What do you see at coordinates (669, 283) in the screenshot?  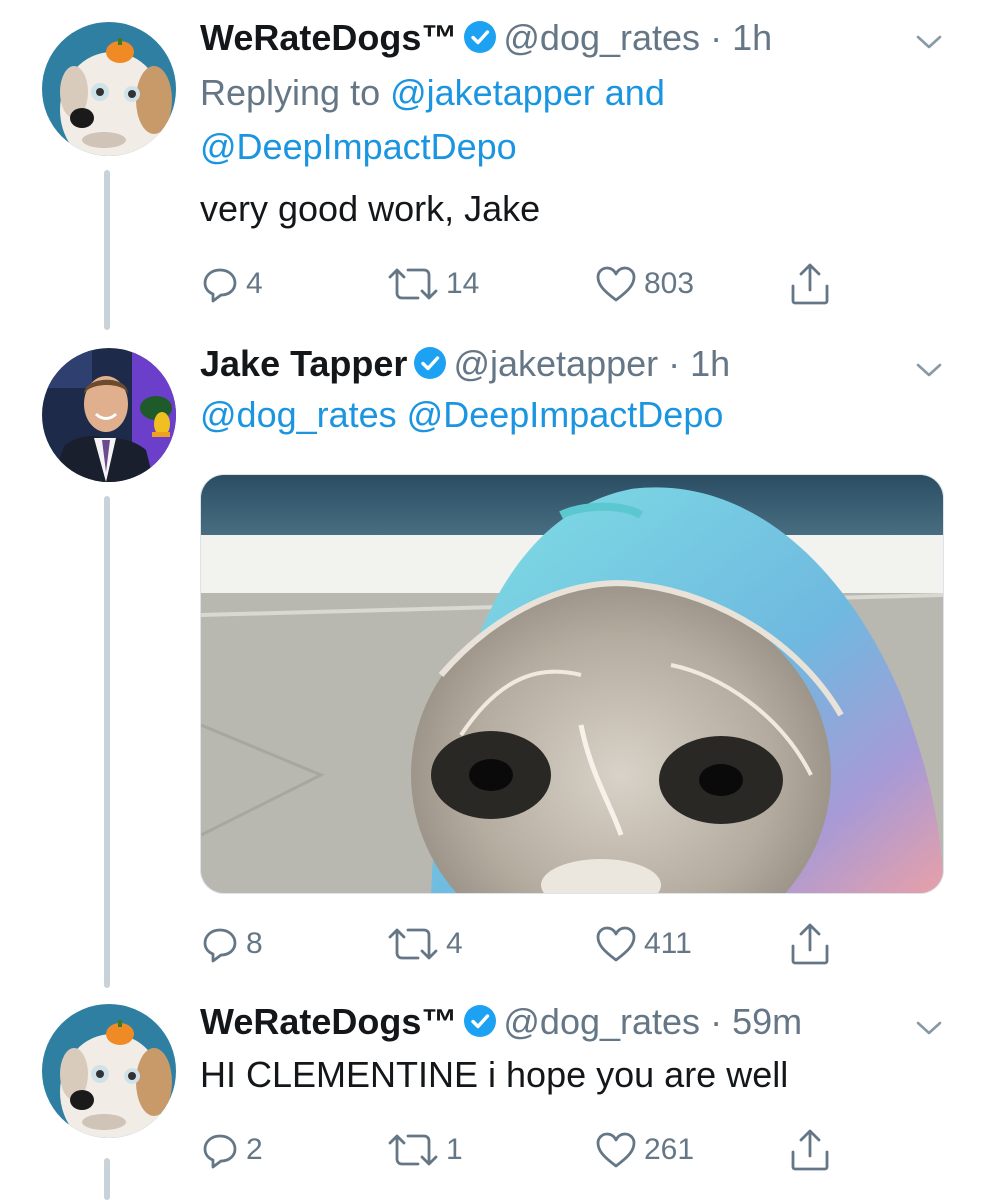 I see `like-count: 803` at bounding box center [669, 283].